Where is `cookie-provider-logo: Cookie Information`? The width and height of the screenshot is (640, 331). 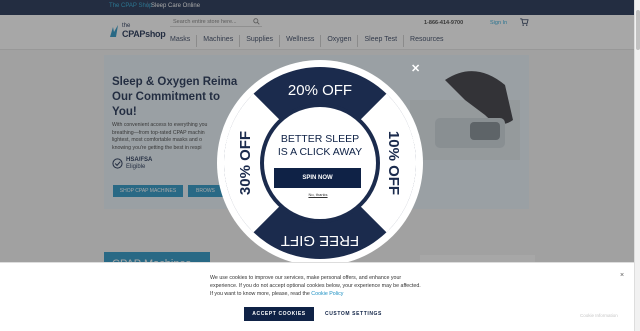
cookie-provider-logo: Cookie Information is located at coordinates (599, 315).